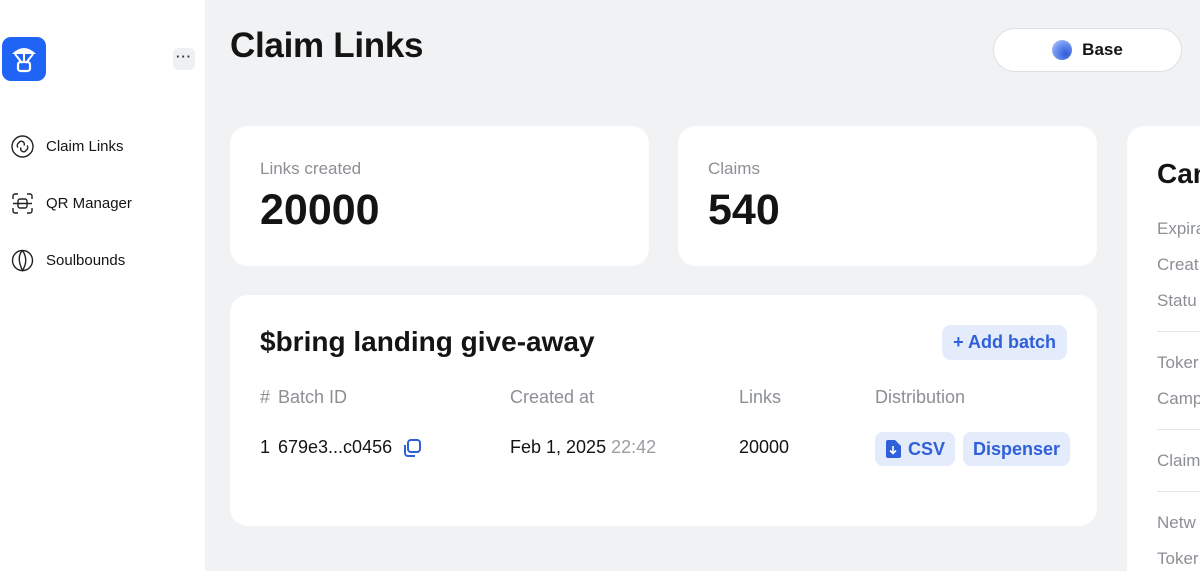 The width and height of the screenshot is (1200, 571). Describe the element at coordinates (313, 397) in the screenshot. I see `column-header-batch-id: Batch ID` at that location.